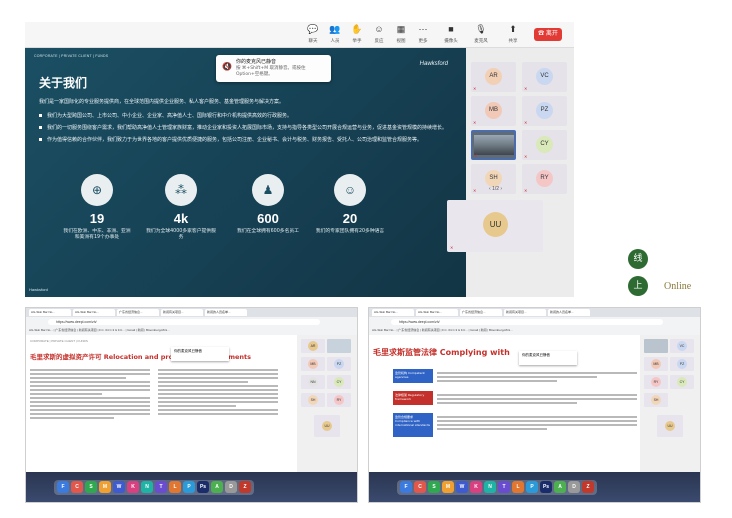  What do you see at coordinates (513, 35) in the screenshot?
I see `share-button: ⬆ 共享` at bounding box center [513, 35].